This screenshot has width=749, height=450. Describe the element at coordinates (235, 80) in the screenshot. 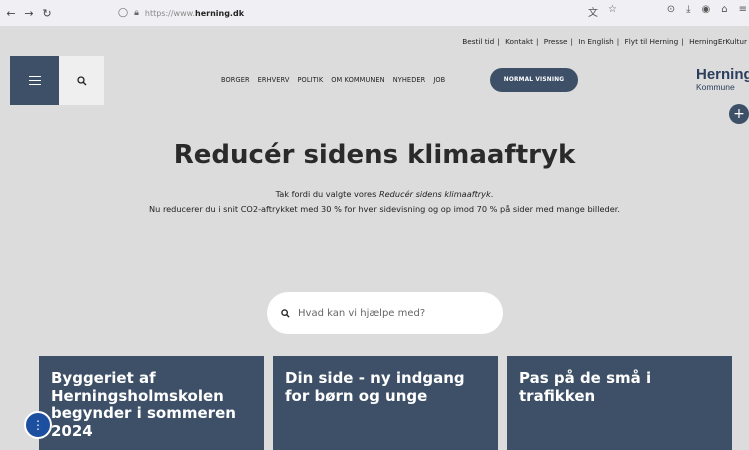

I see `nav-borger: BORGER` at that location.